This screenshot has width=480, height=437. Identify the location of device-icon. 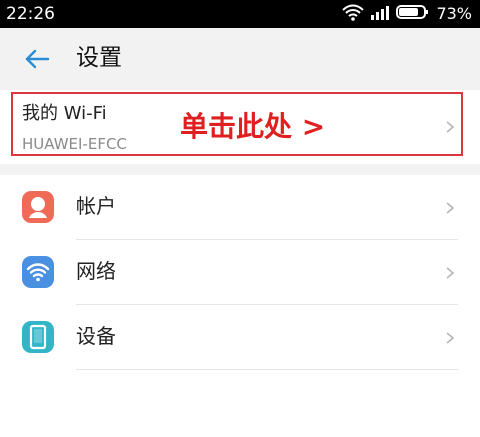
(38, 337).